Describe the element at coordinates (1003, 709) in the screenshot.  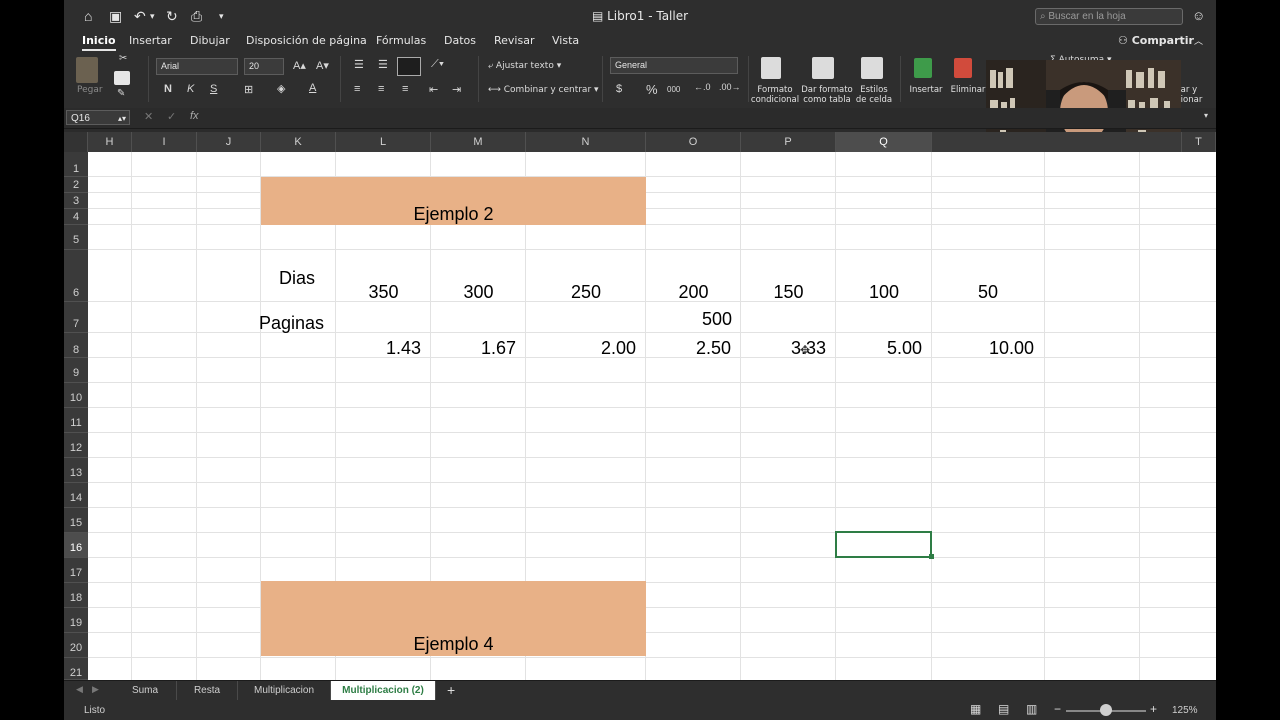
I see `page-layout-view-icon: ▤` at that location.